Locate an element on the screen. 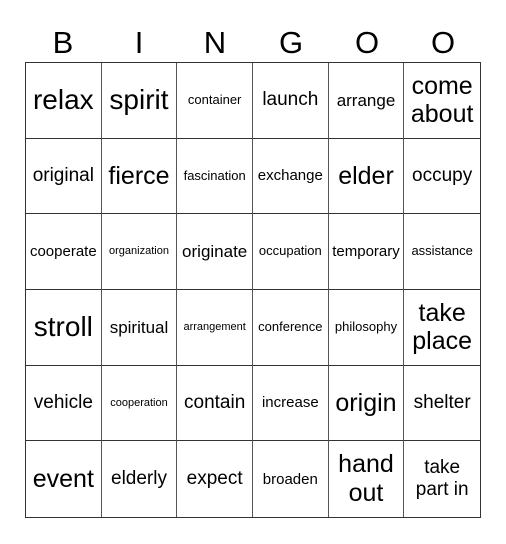 The width and height of the screenshot is (506, 544). bingo-cell: original is located at coordinates (64, 176).